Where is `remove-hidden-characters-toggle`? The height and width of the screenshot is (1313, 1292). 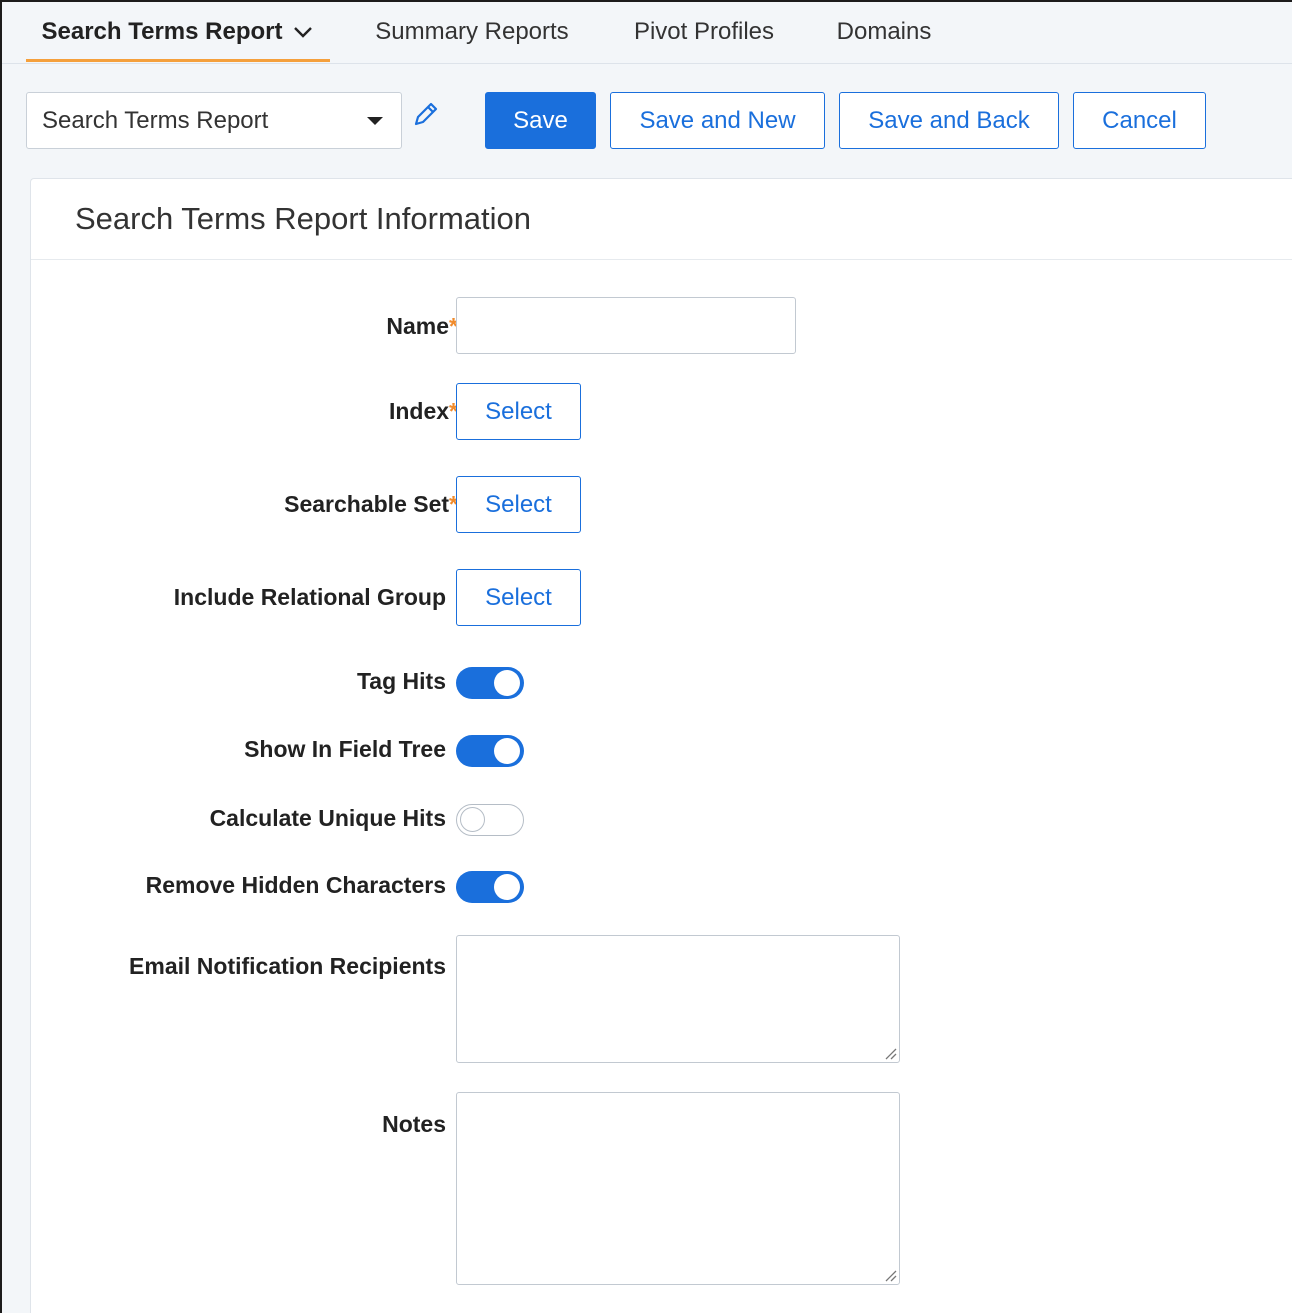
remove-hidden-characters-toggle is located at coordinates (490, 887).